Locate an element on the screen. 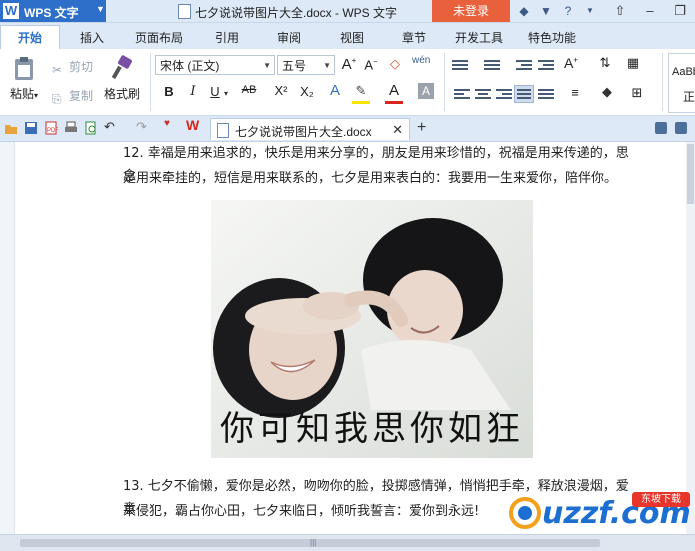 The height and width of the screenshot is (551, 695). char-shading-button: A is located at coordinates (426, 91).